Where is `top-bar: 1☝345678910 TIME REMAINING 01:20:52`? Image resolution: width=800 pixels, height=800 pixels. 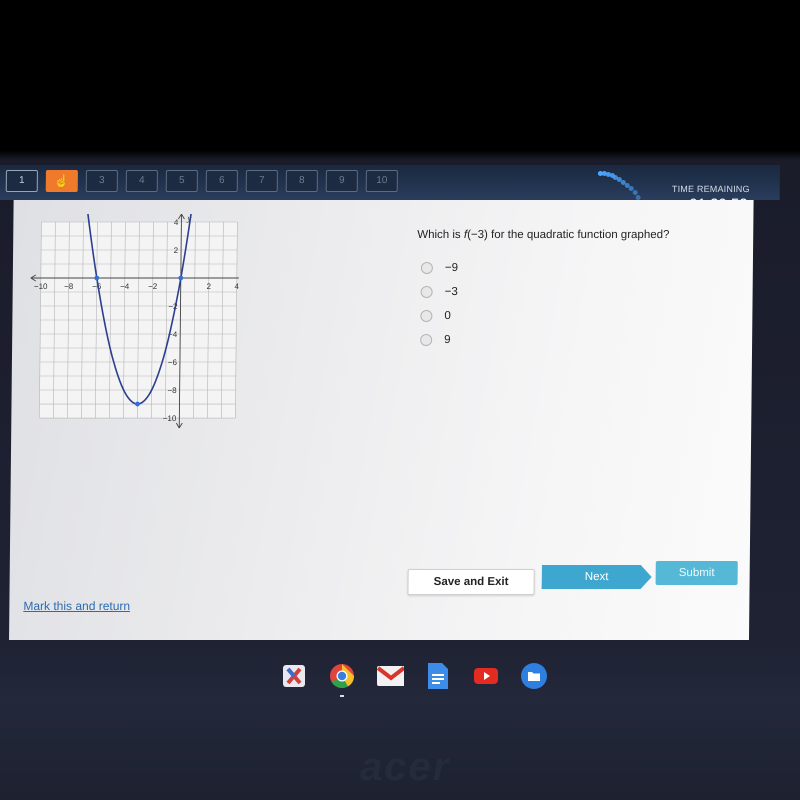 top-bar: 1☝345678910 TIME REMAINING 01:20:52 is located at coordinates (390, 191).